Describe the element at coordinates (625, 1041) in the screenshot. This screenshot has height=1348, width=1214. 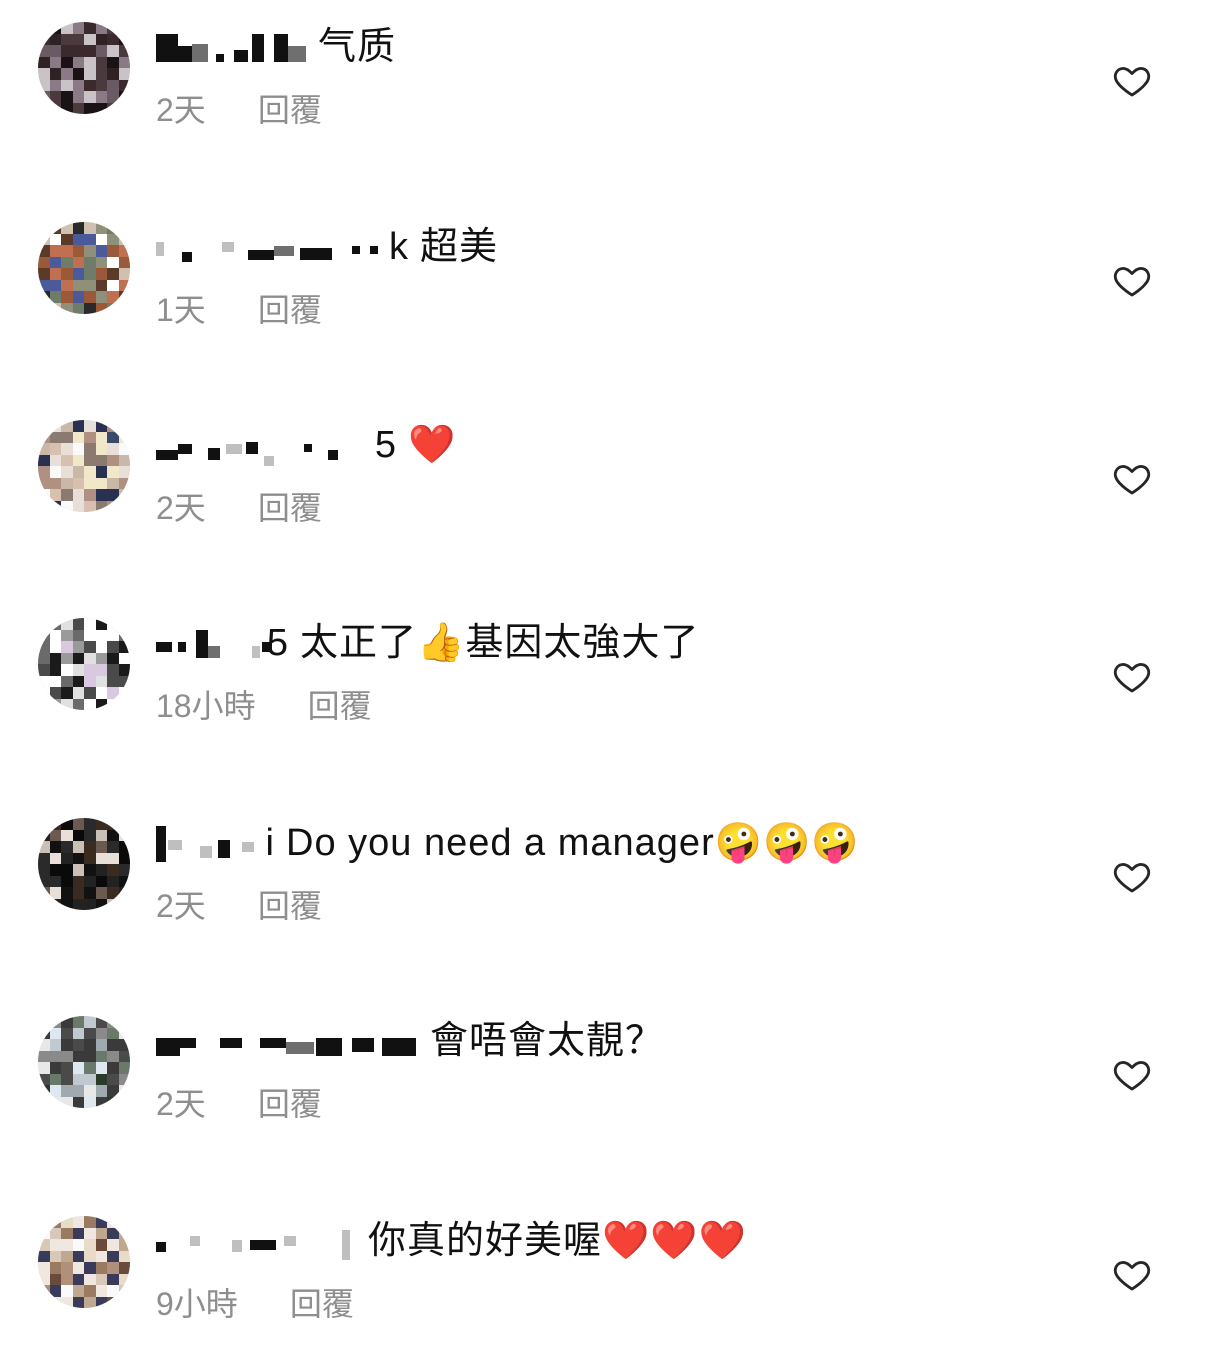
I see `comment-line: 會唔會太靚？` at that location.